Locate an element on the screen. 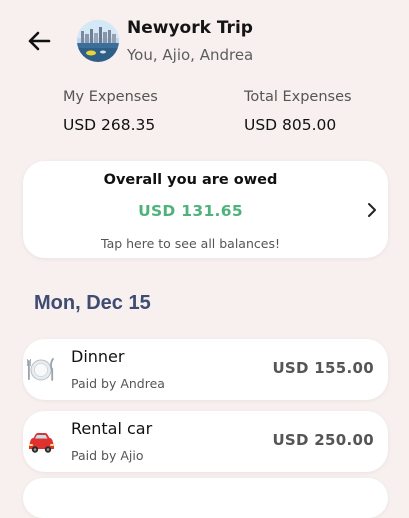 This screenshot has width=409, height=518. my-expenses-value: USD 268.35 is located at coordinates (109, 125).